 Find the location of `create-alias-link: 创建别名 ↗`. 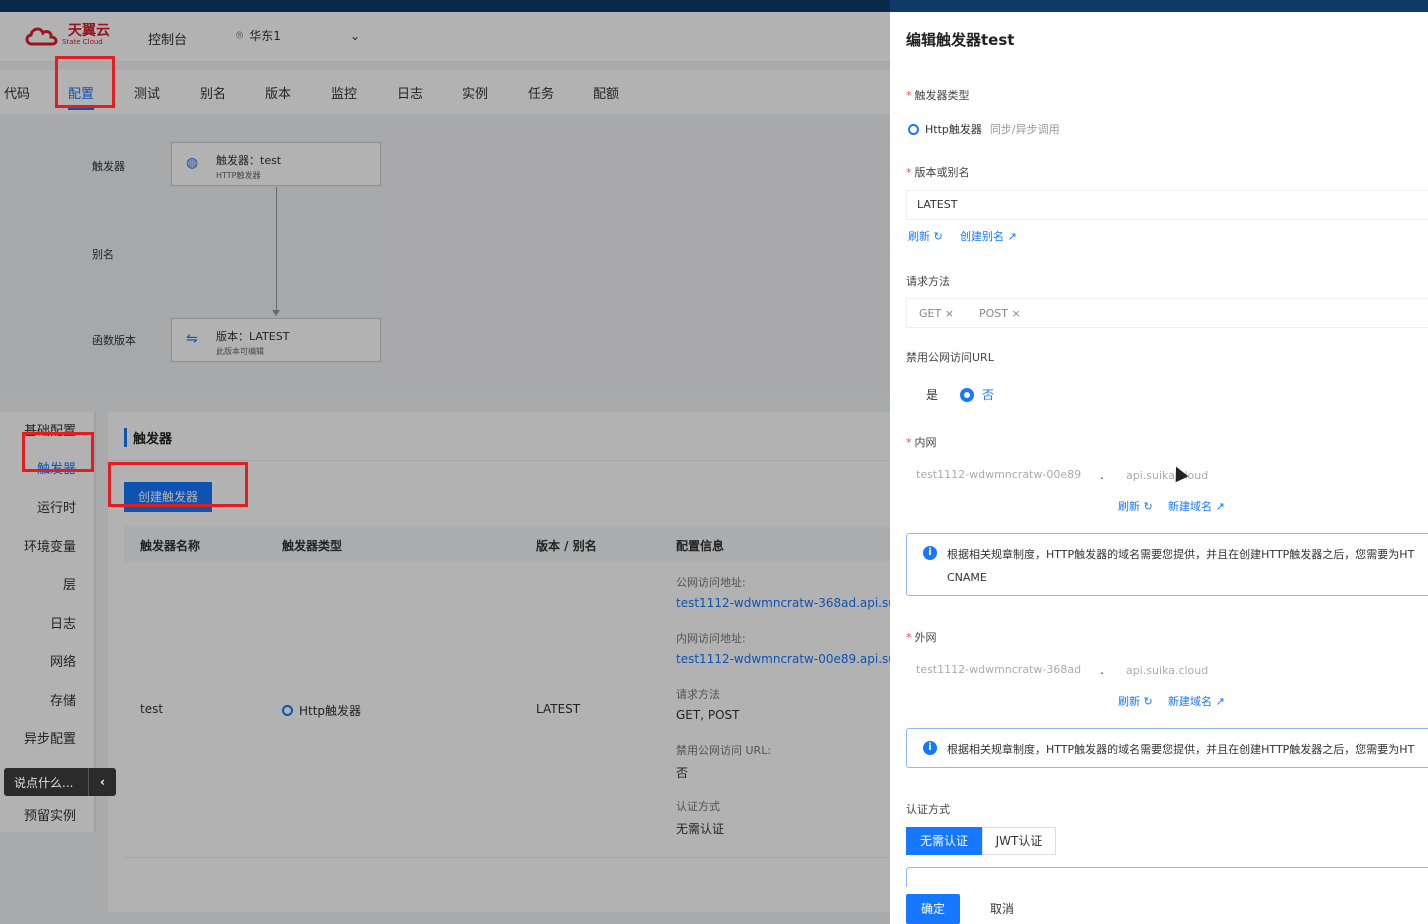

create-alias-link: 创建别名 ↗ is located at coordinates (988, 236).